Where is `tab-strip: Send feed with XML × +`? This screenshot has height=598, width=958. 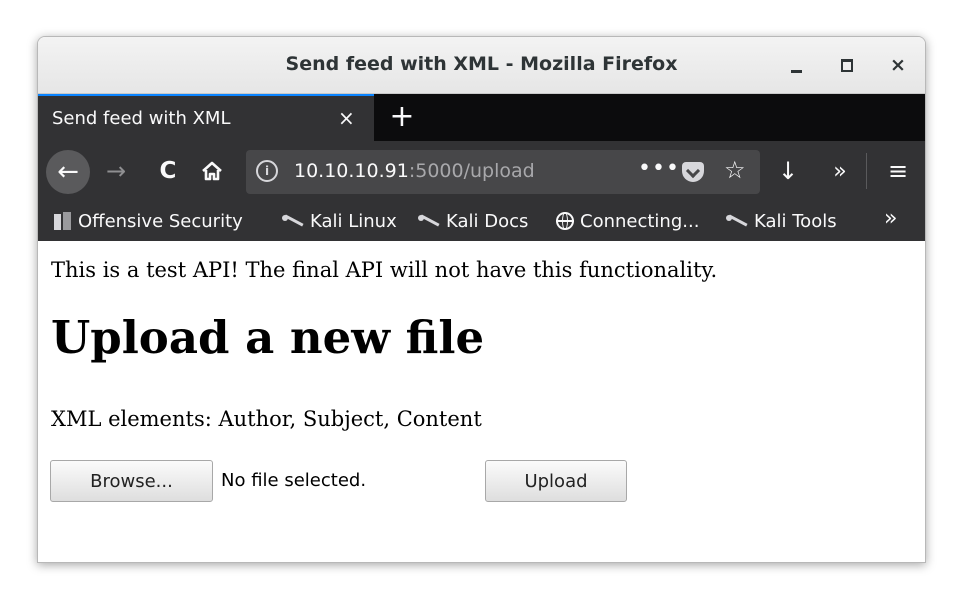 tab-strip: Send feed with XML × + is located at coordinates (481, 117).